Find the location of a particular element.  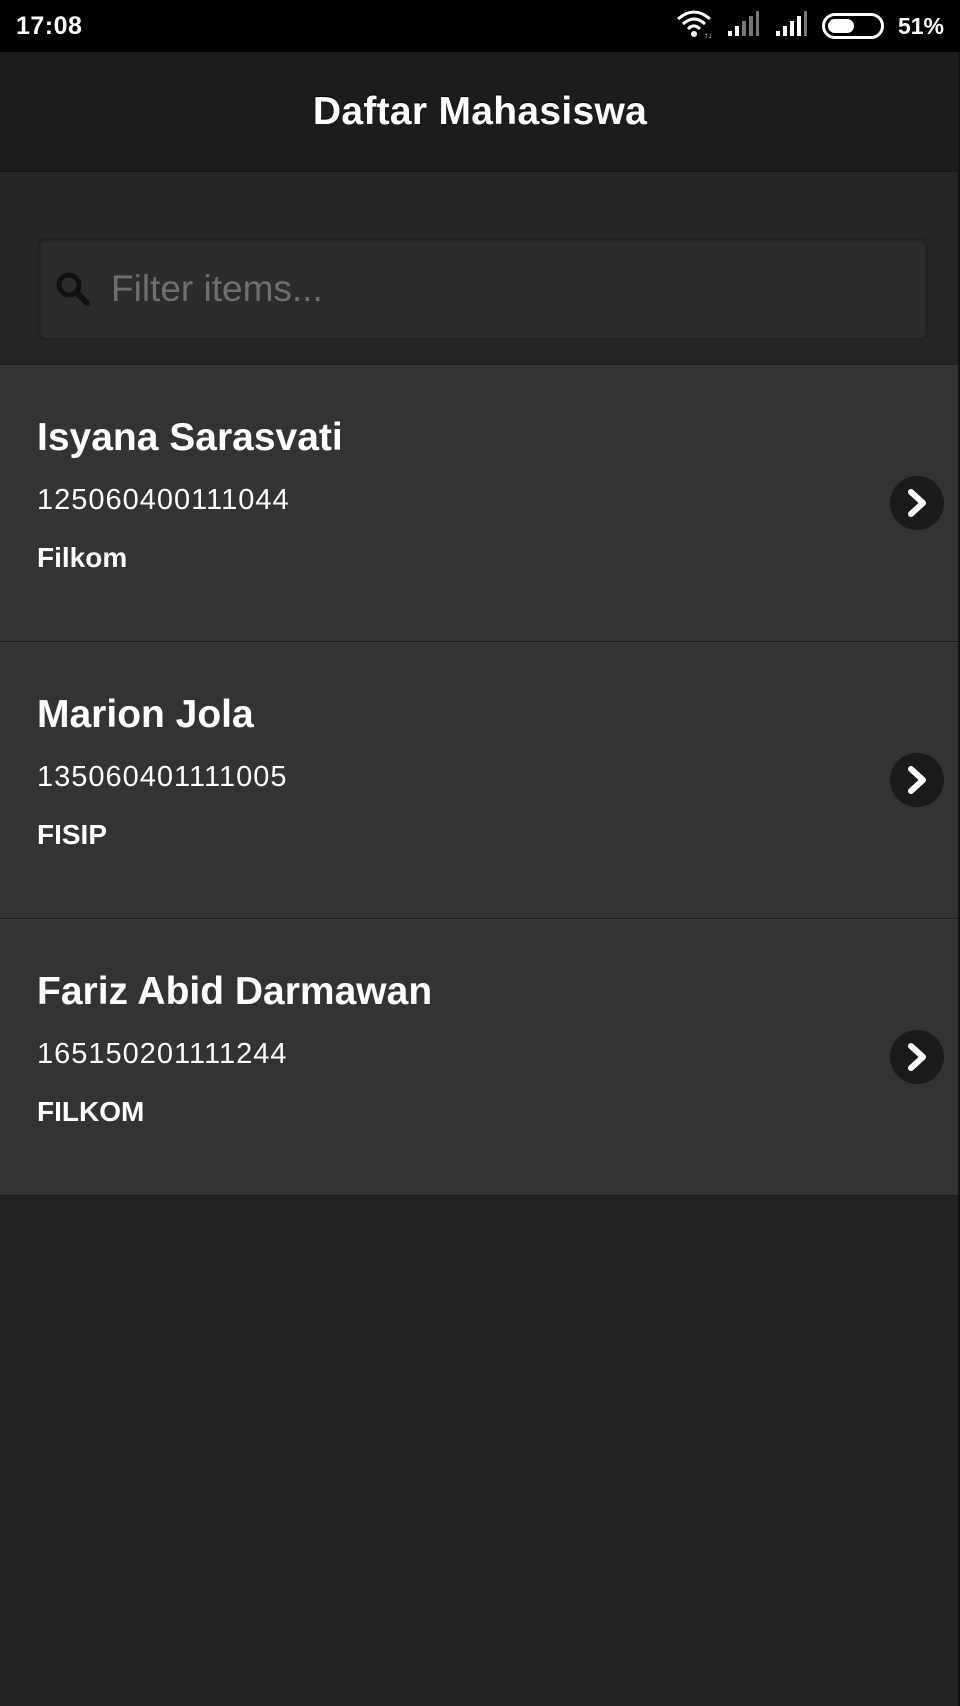

student-name: Isyana Sarasvati is located at coordinates (190, 437).